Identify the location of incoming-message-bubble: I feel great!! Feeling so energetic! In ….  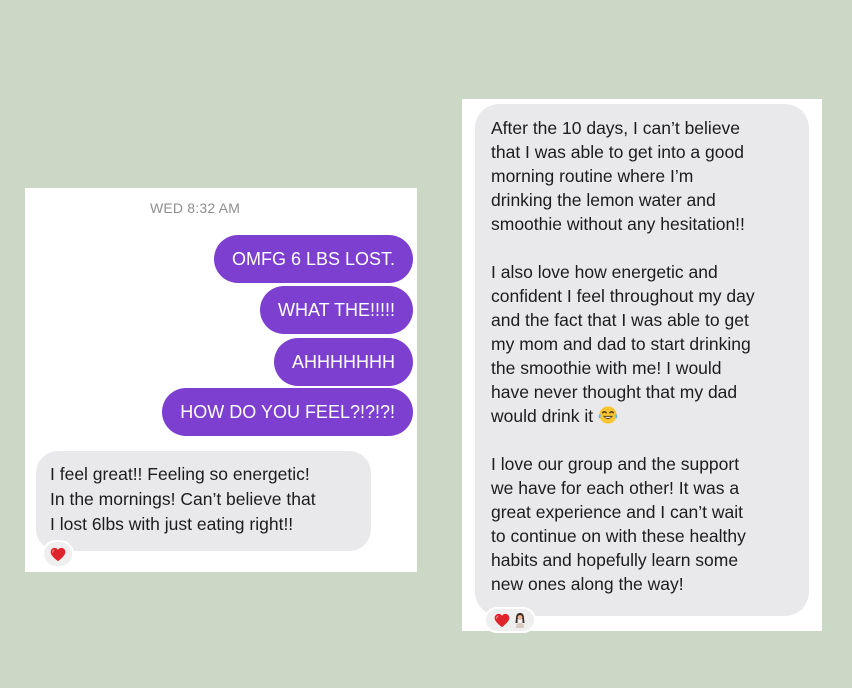
(203, 501).